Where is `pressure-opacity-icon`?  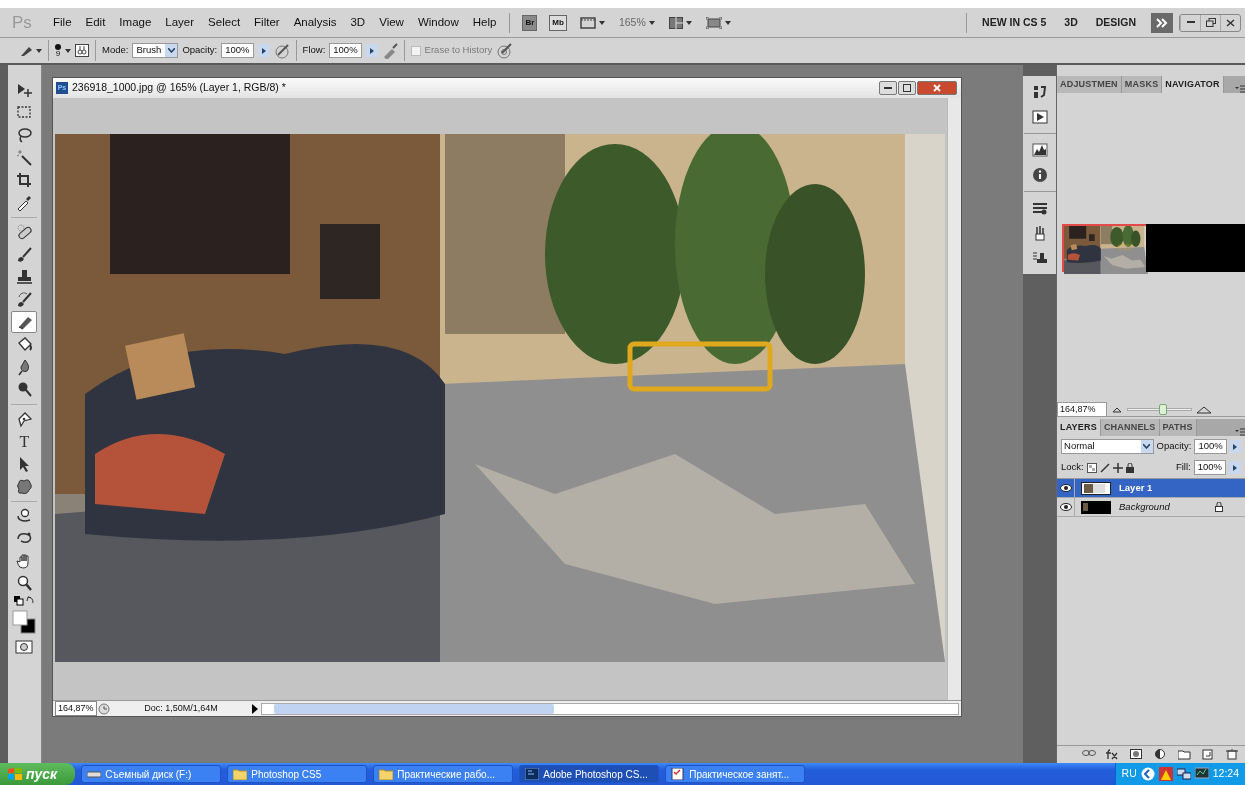
pressure-opacity-icon is located at coordinates (281, 50).